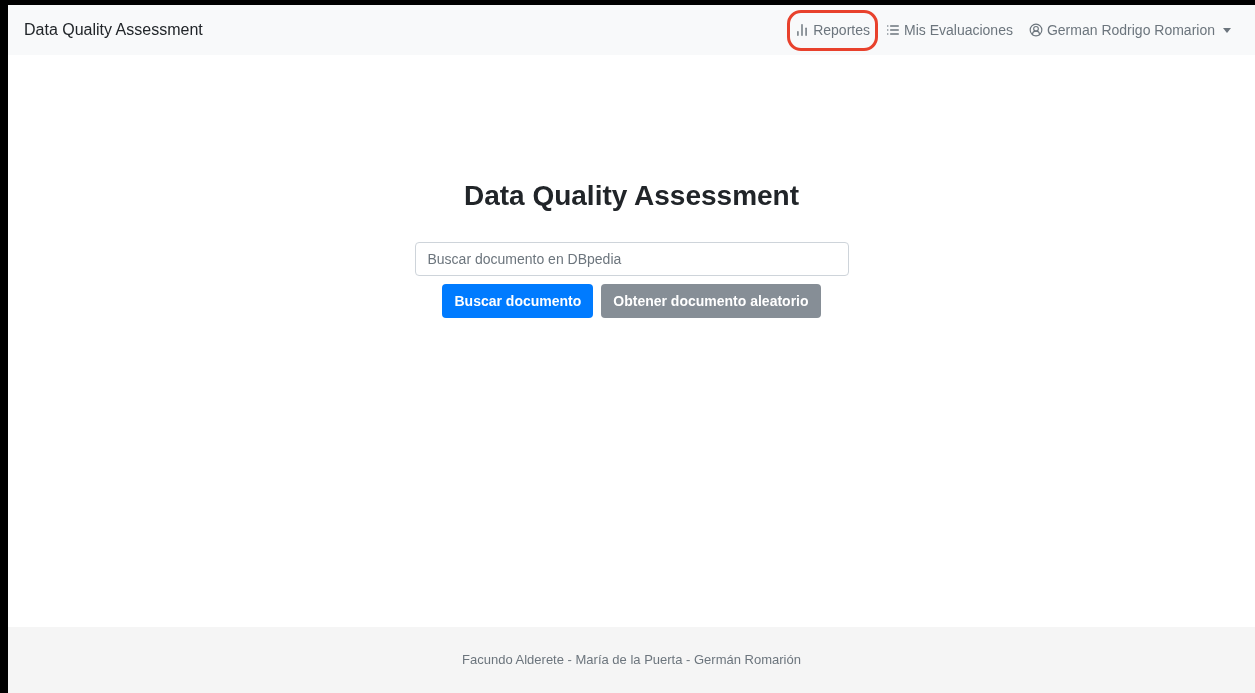 The height and width of the screenshot is (693, 1255). Describe the element at coordinates (113, 30) in the screenshot. I see `brand-title: Data Quality Assessment` at that location.